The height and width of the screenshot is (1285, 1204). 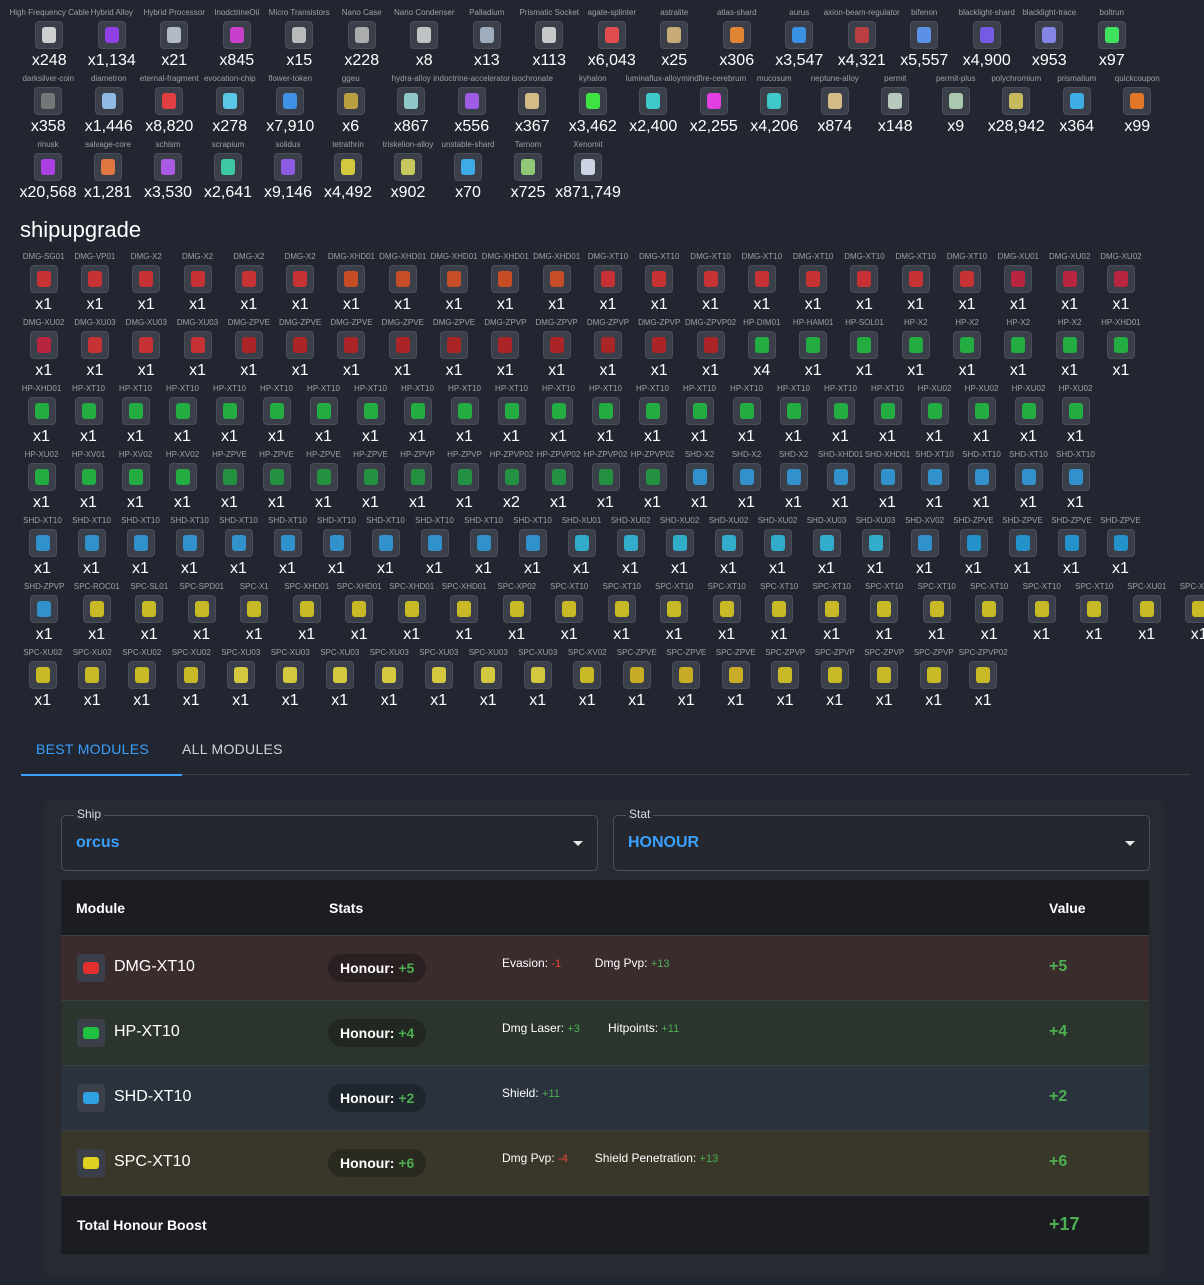 I want to click on inventory-item: aurus x3,547, so click(x=799, y=41).